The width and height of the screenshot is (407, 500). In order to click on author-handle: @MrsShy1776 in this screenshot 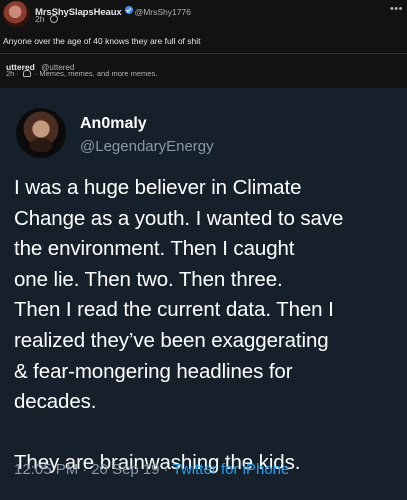, I will do `click(163, 12)`.